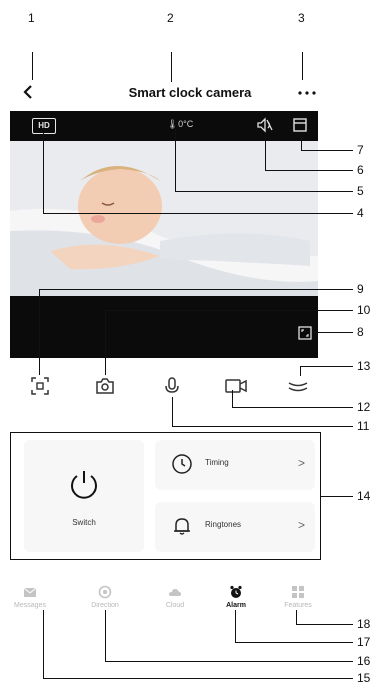 Image resolution: width=379 pixels, height=685 pixels. I want to click on callout-number-16: 16, so click(364, 661).